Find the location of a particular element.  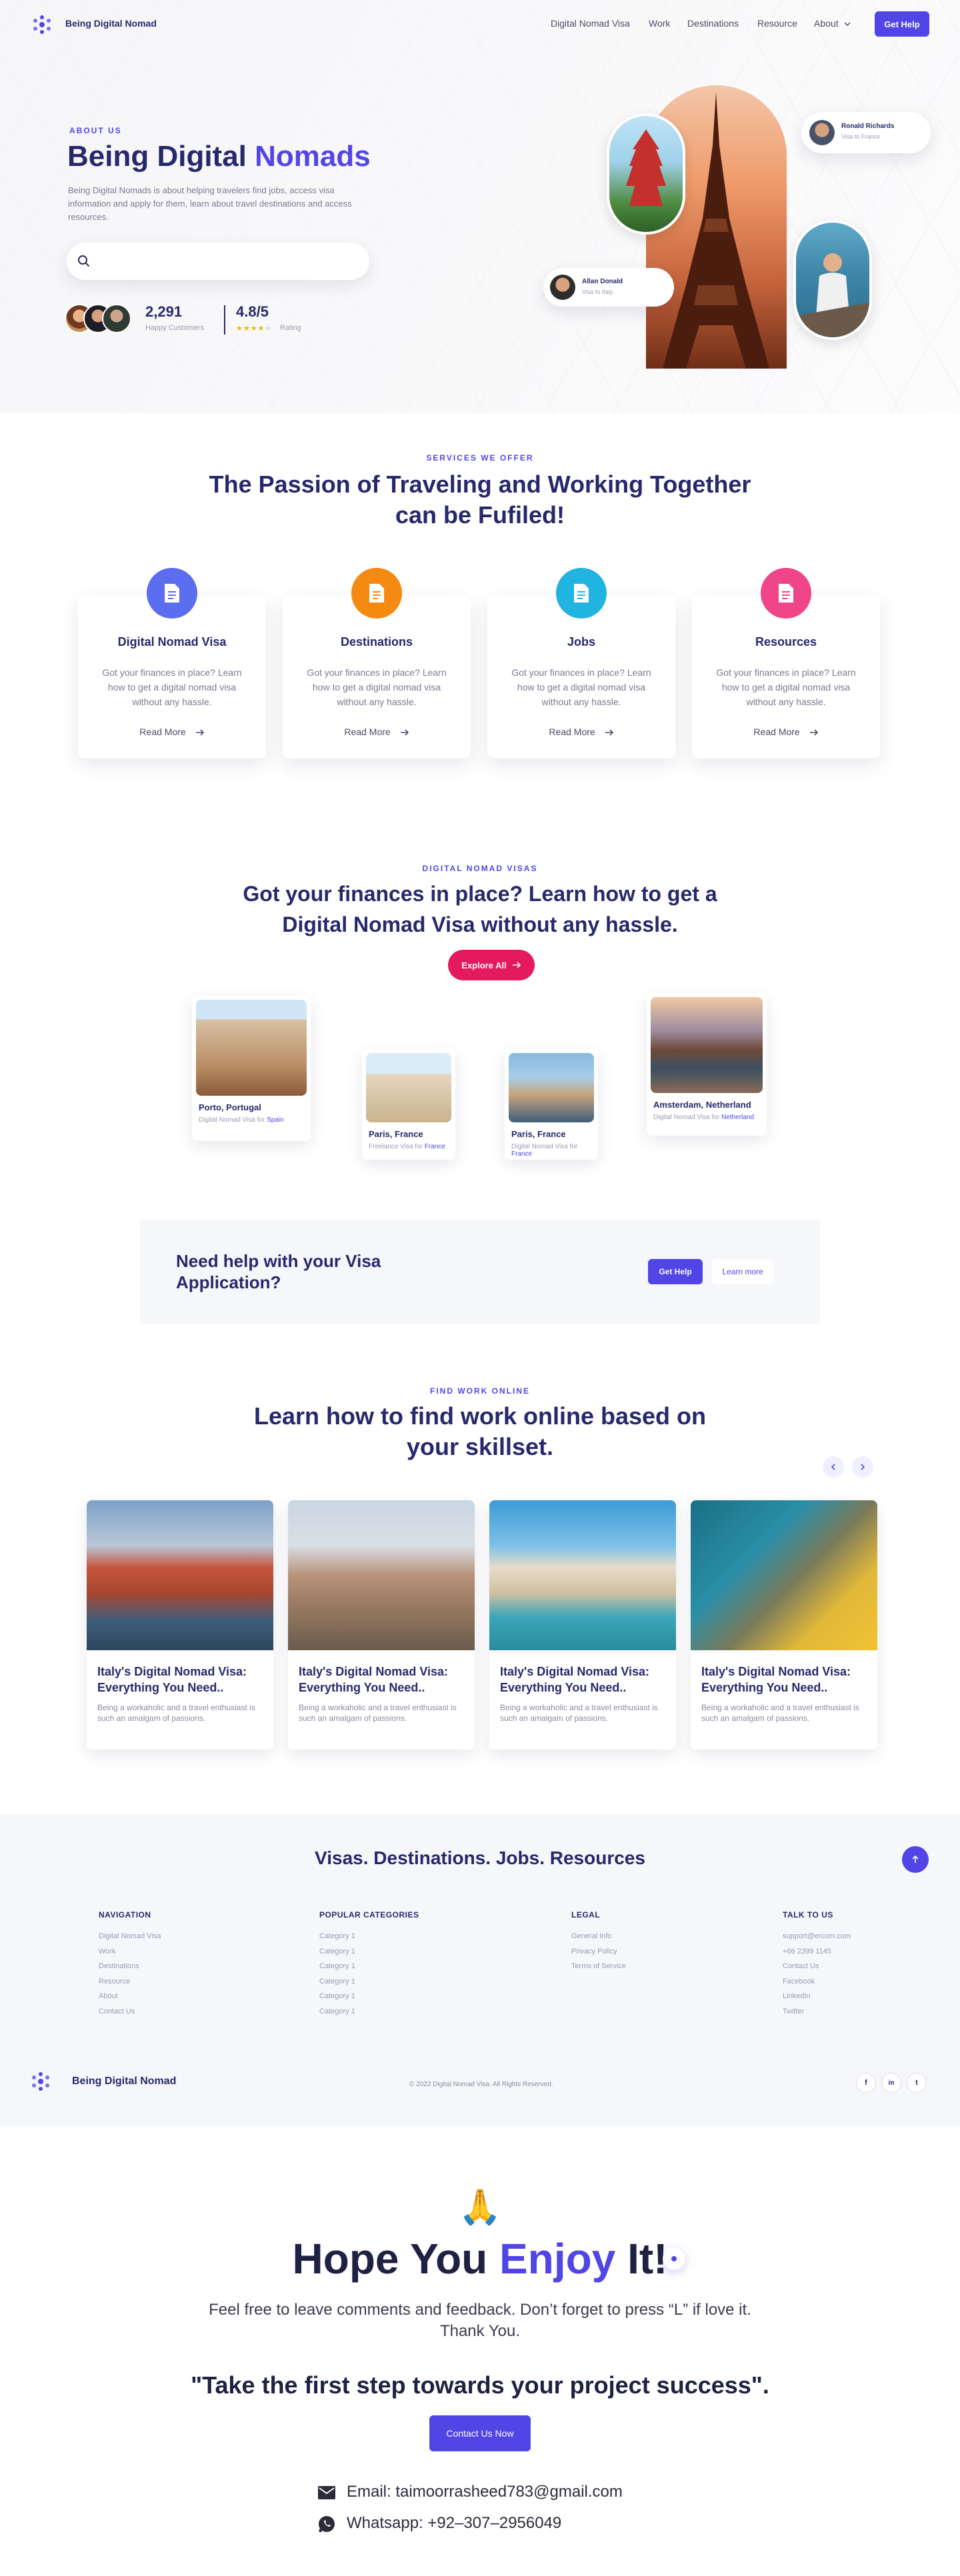

visa-card-name: Paris, France is located at coordinates (538, 1134).